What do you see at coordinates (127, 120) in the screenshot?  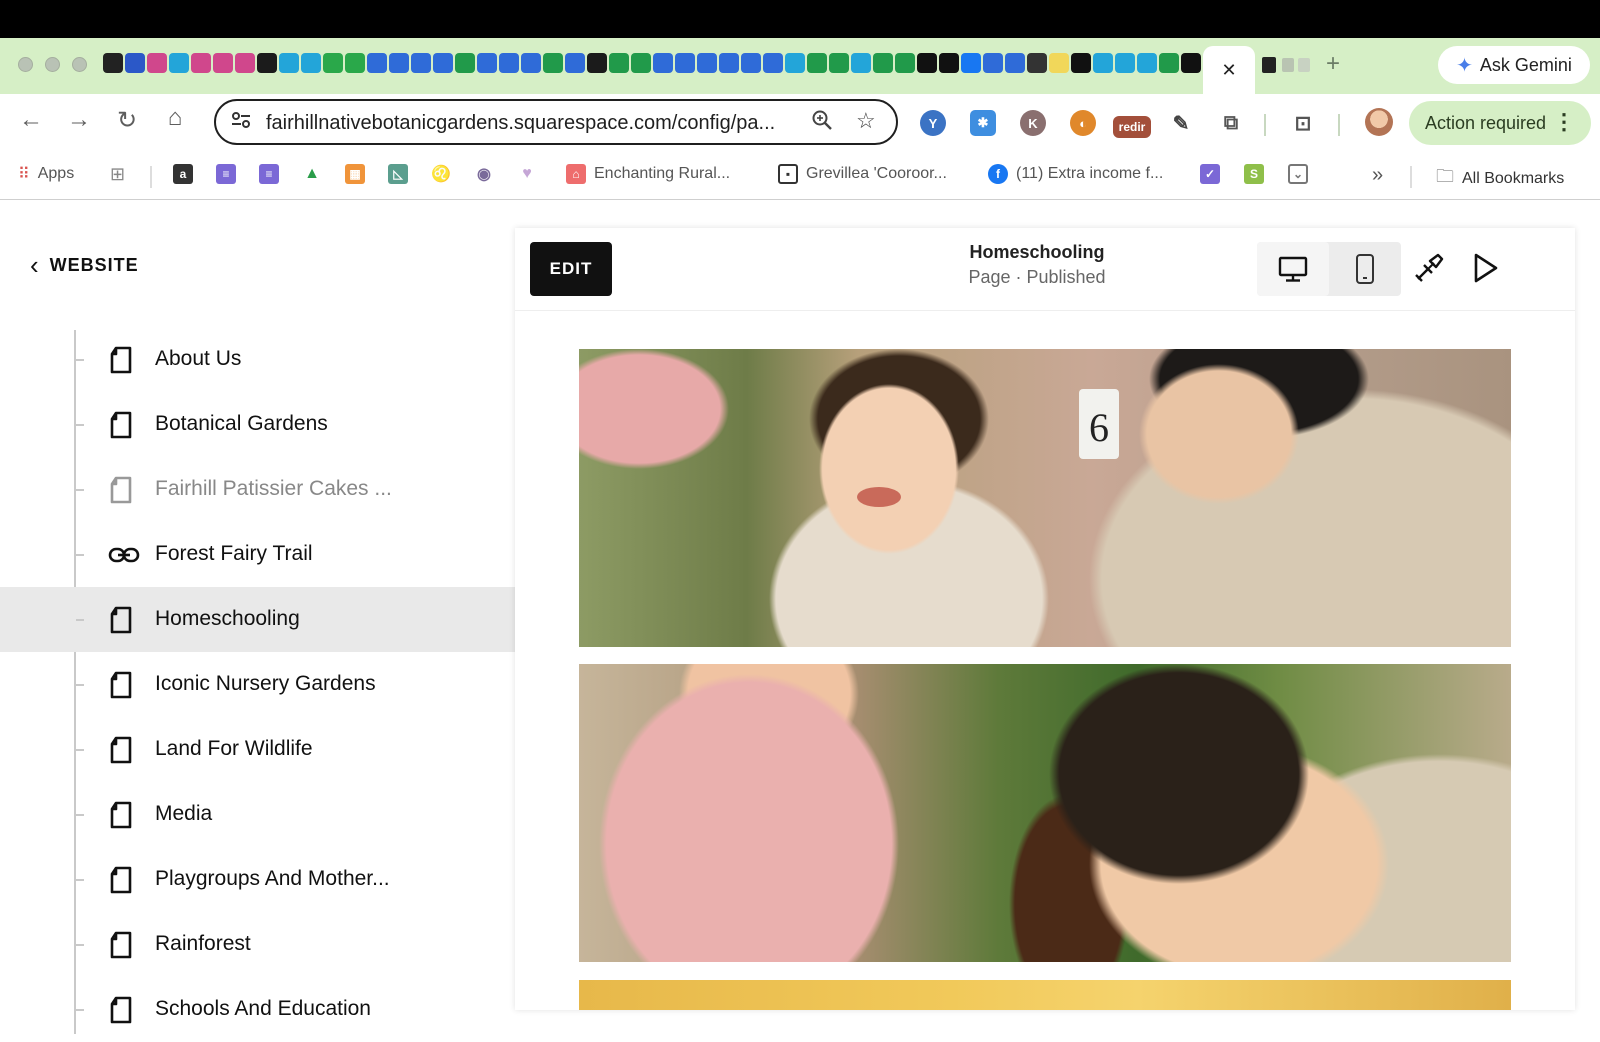 I see `reload-icon: ↻` at bounding box center [127, 120].